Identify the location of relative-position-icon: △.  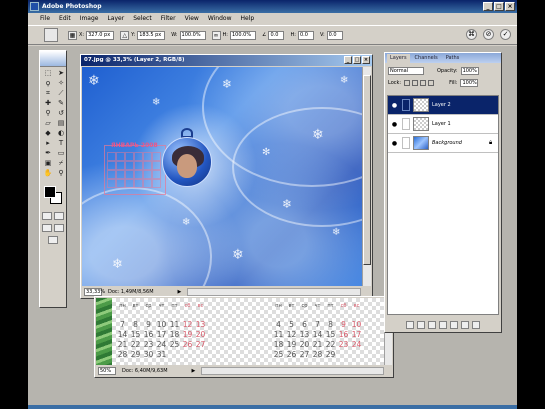
(125, 35).